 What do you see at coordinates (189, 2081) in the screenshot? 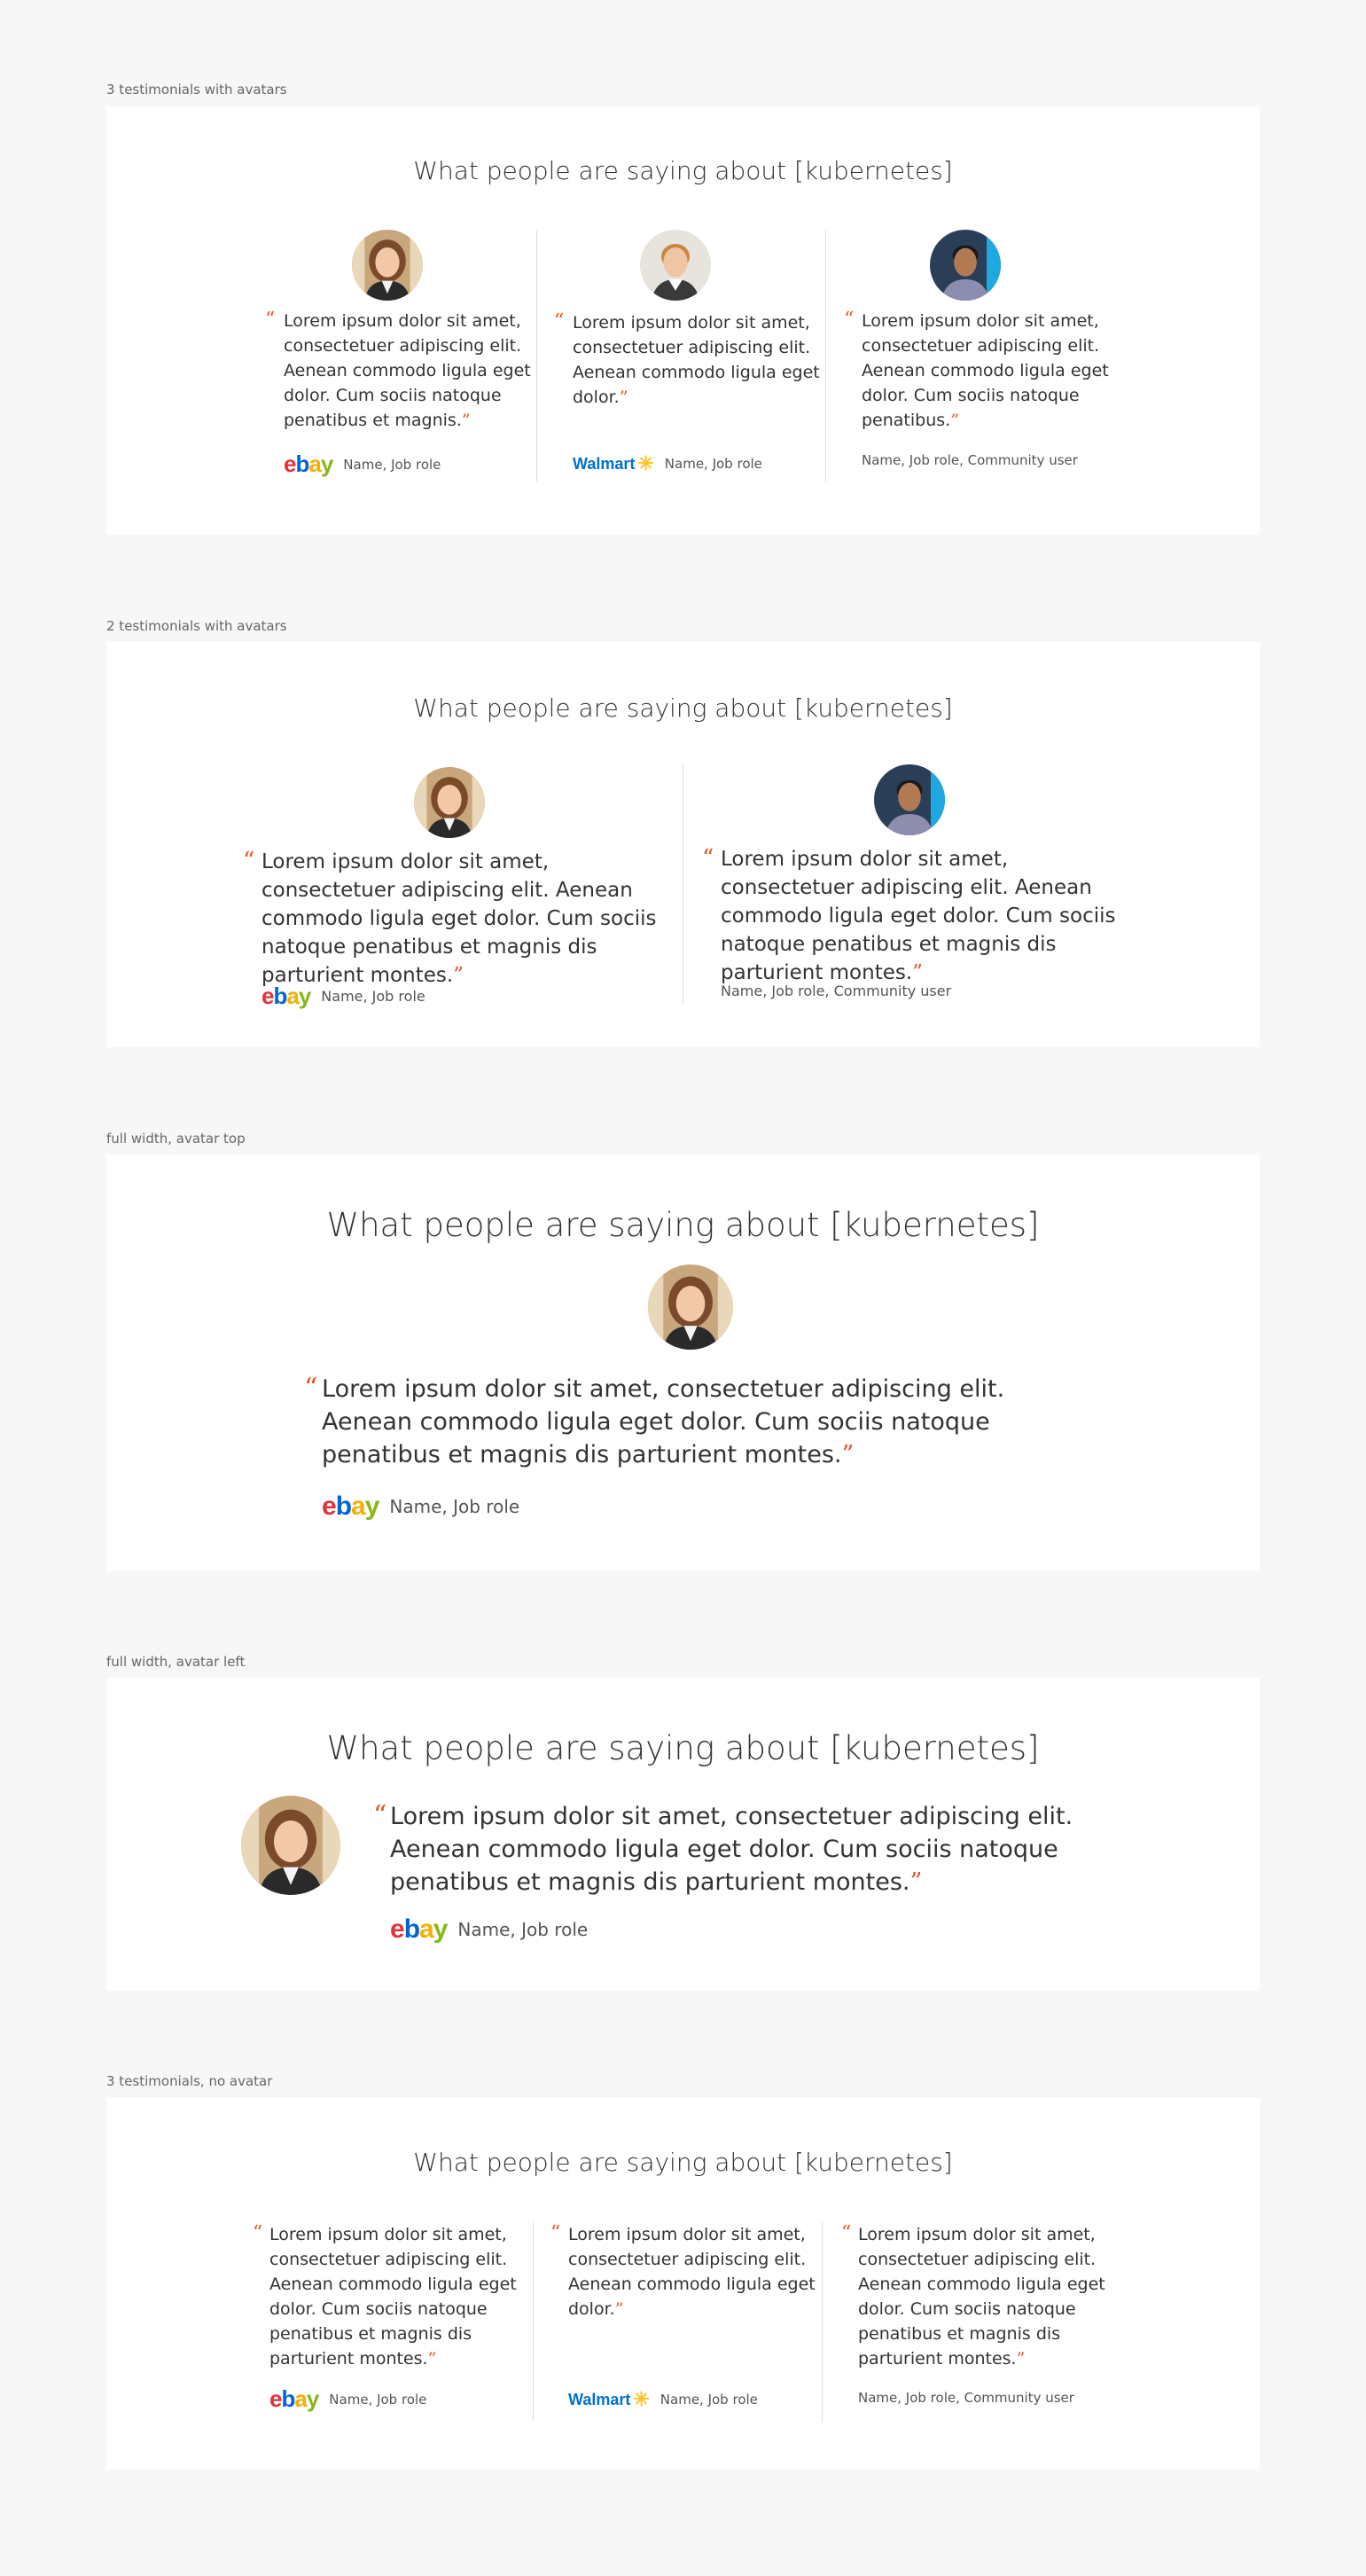
I see `section-label: 3 testimonials, no avatar` at bounding box center [189, 2081].